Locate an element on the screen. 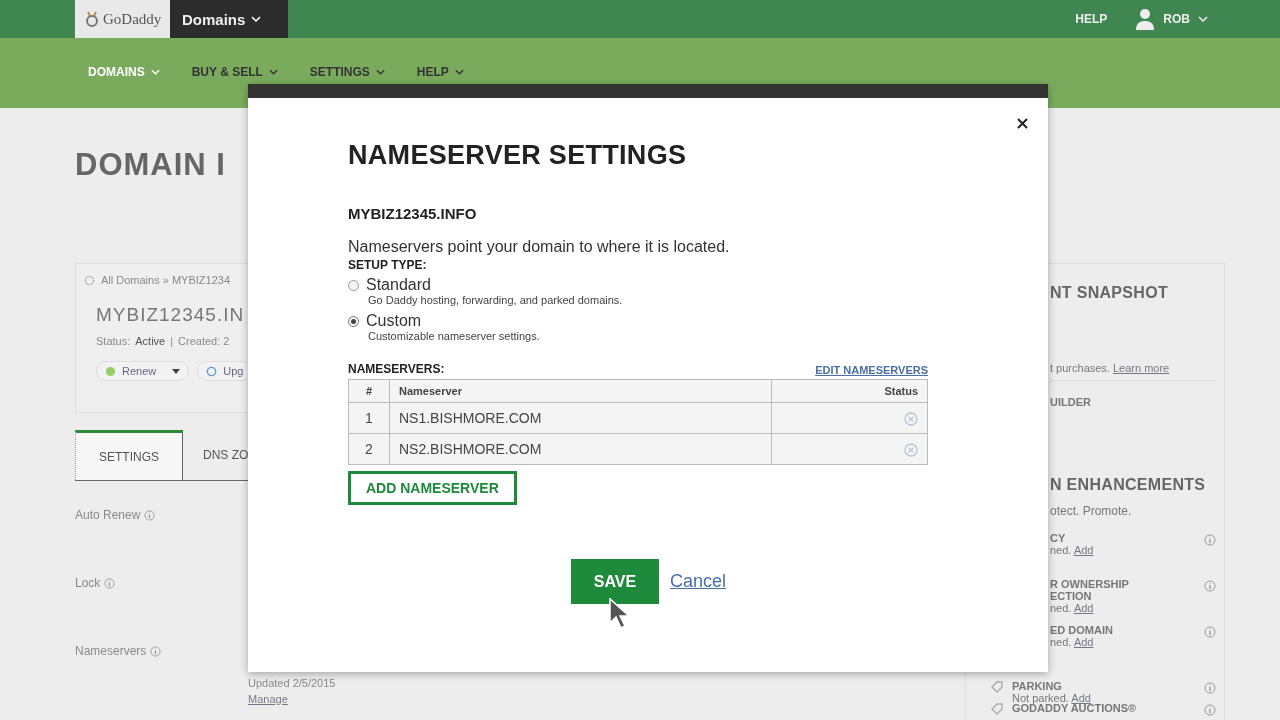 The height and width of the screenshot is (720, 1280). option-label: Standard is located at coordinates (398, 285).